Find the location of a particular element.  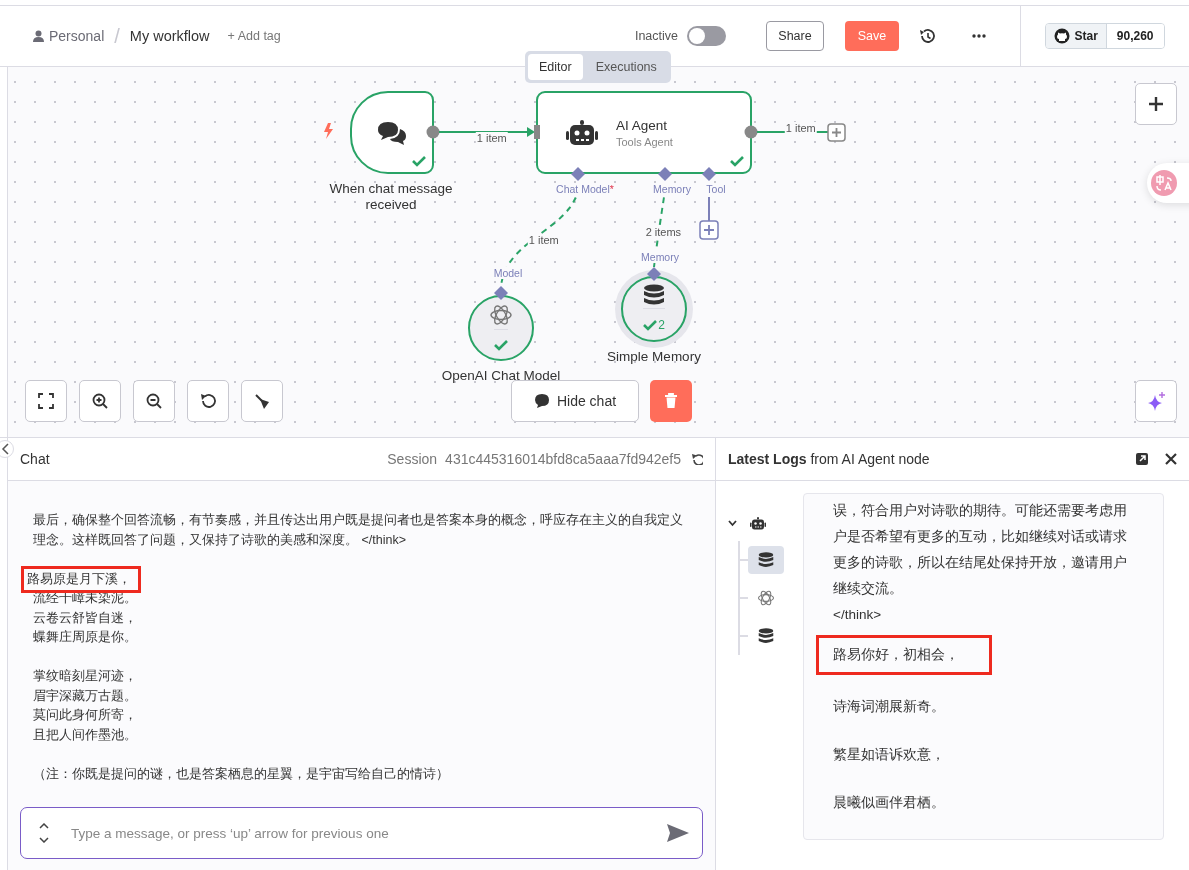

panel-title: Chat is located at coordinates (35, 459).